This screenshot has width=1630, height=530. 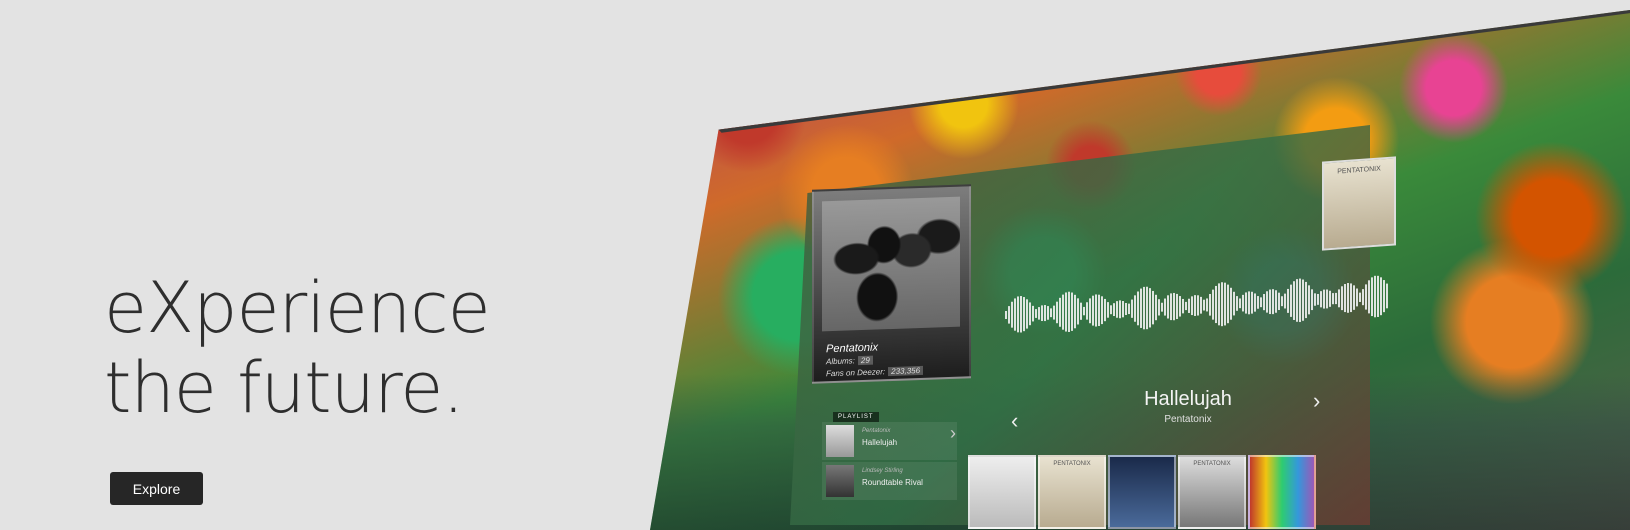 What do you see at coordinates (1014, 421) in the screenshot?
I see `previous-track-button: ‹` at bounding box center [1014, 421].